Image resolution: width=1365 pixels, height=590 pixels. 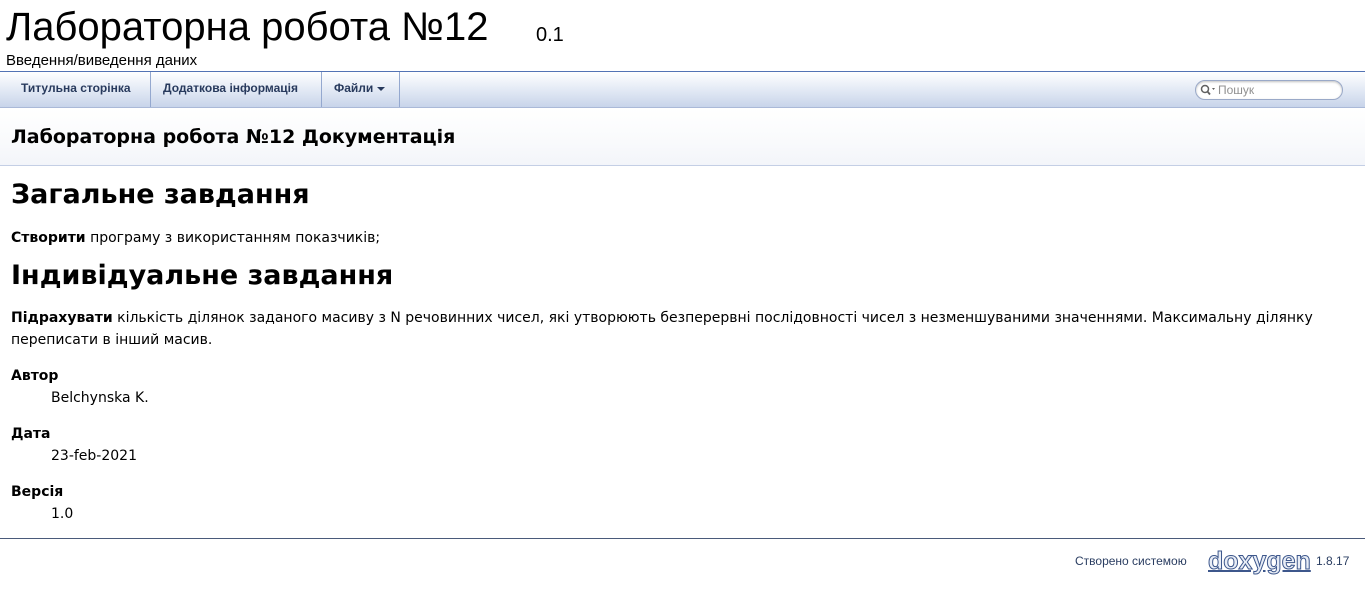 What do you see at coordinates (354, 88) in the screenshot?
I see `nav-tab-label: Файли` at bounding box center [354, 88].